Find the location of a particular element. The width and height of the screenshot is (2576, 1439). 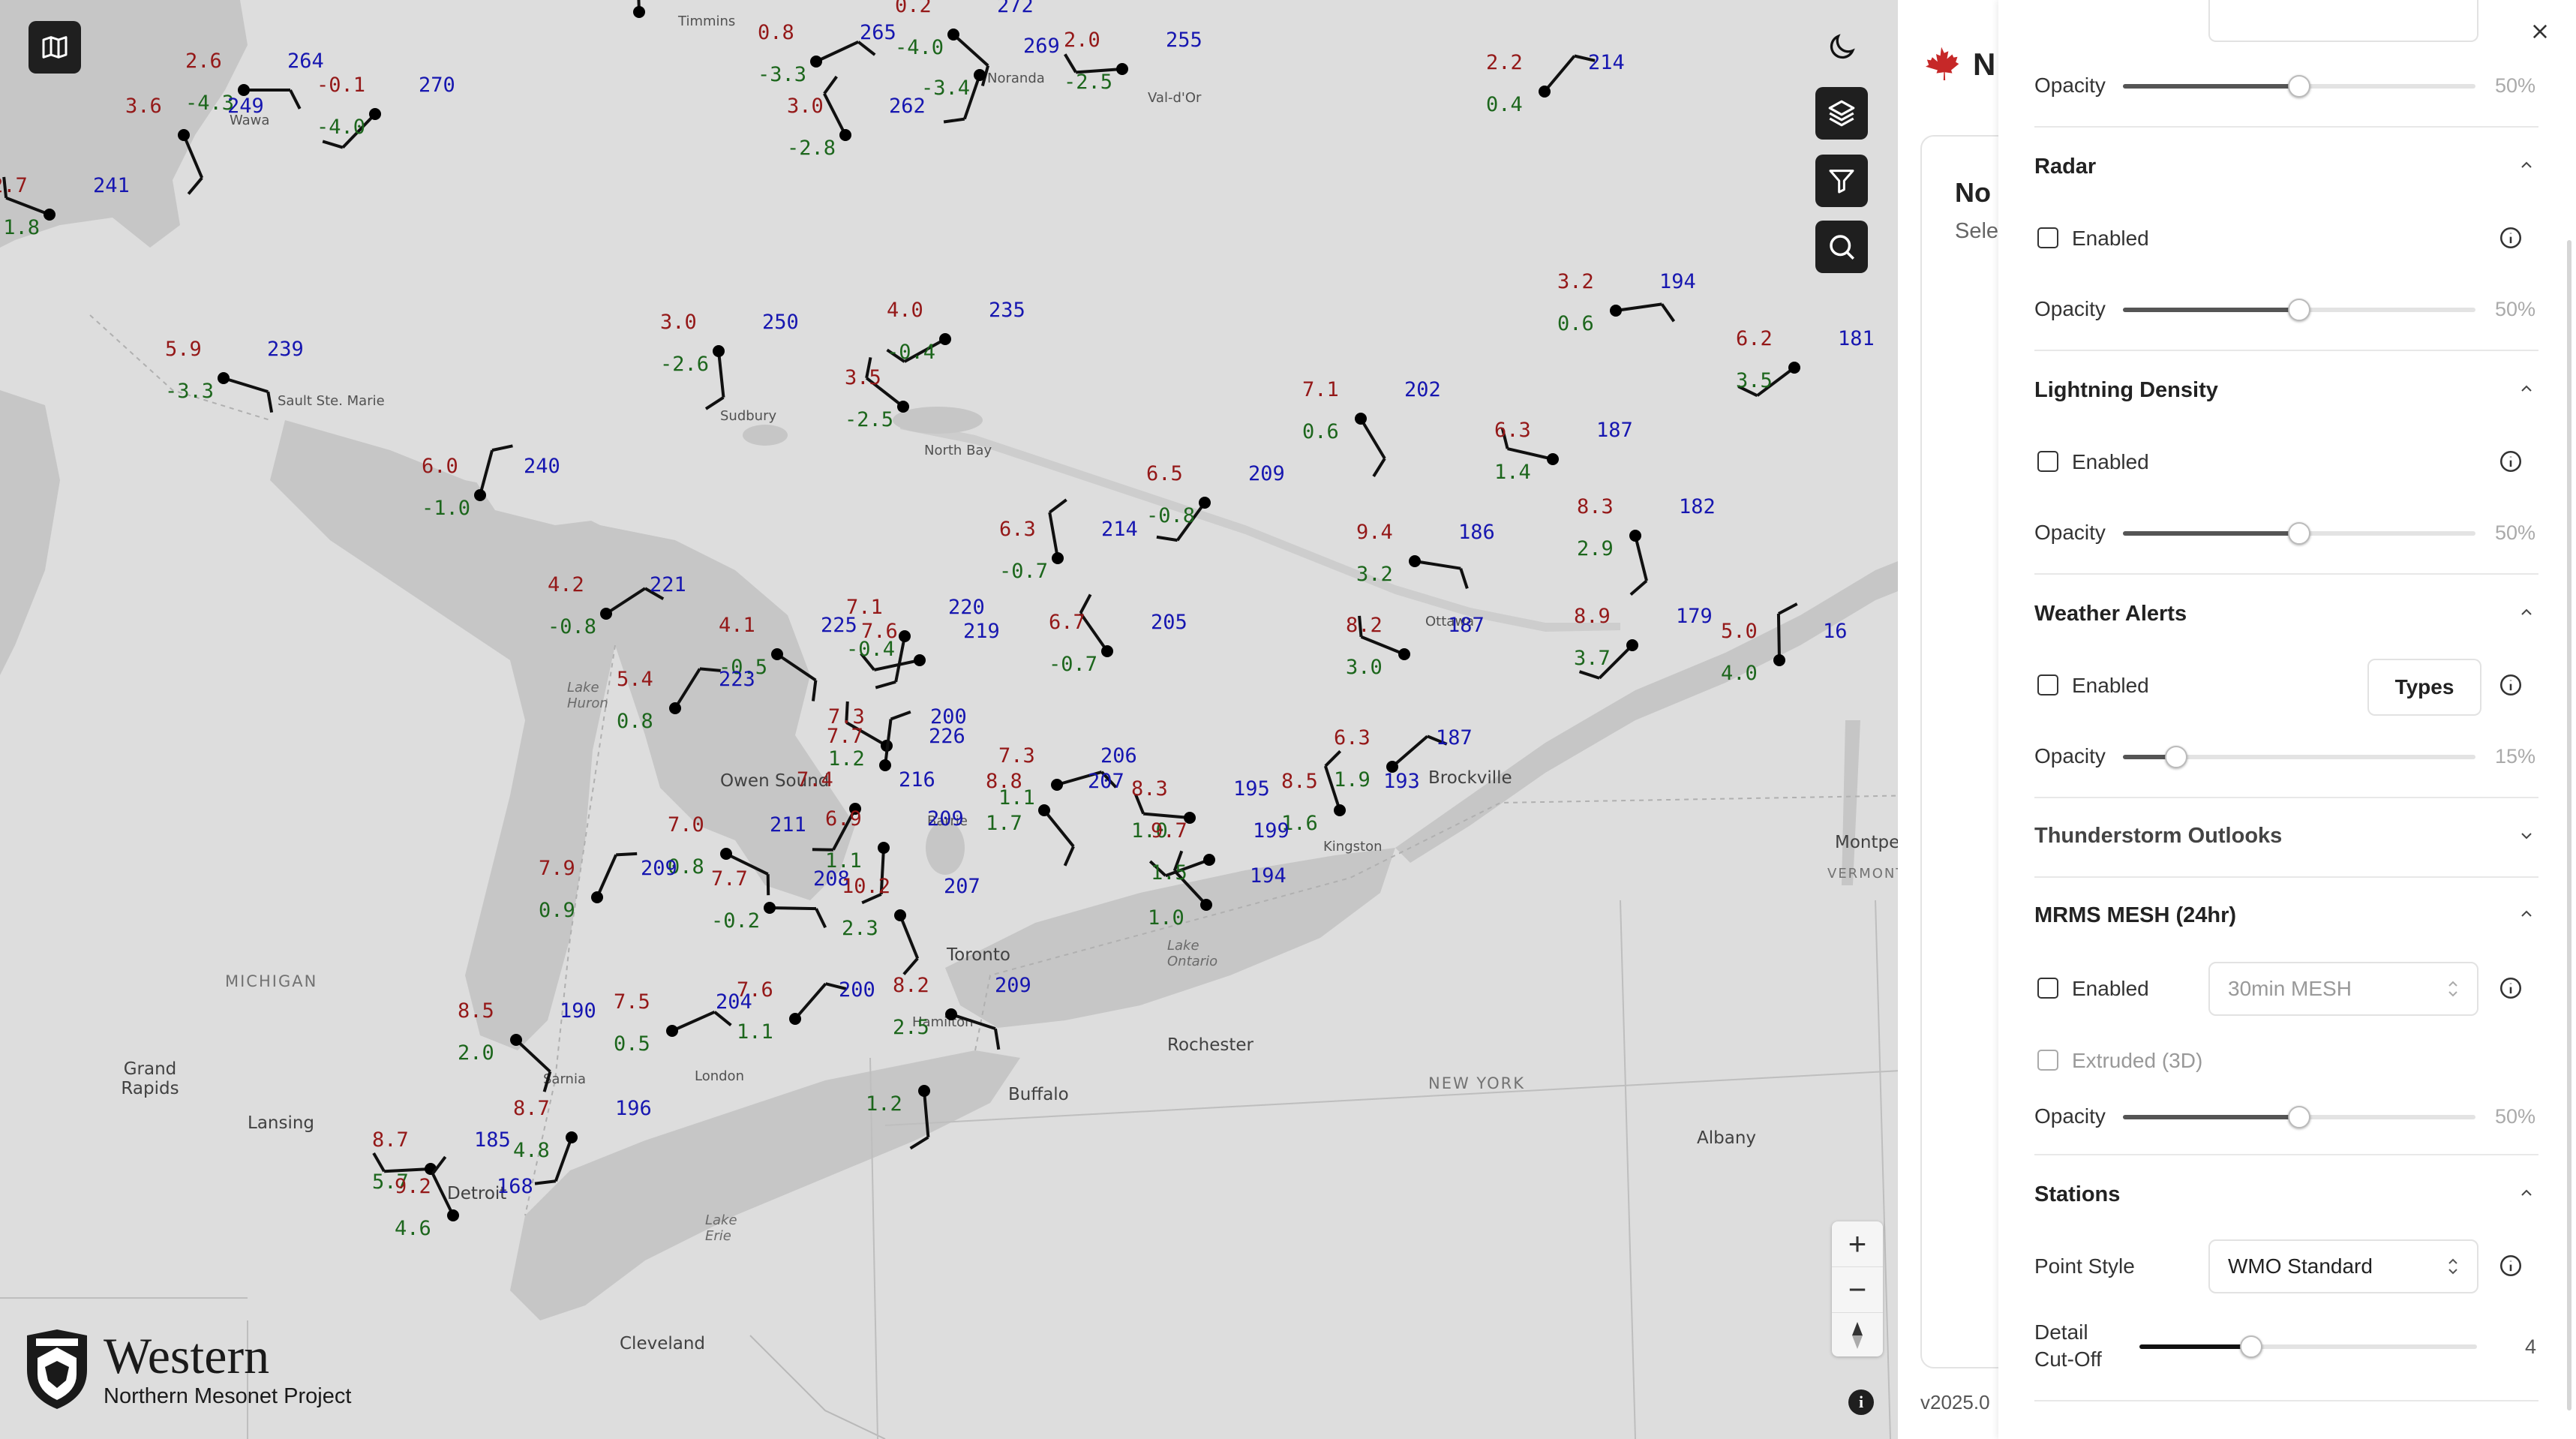

mrms-extruded-checkbox is located at coordinates (2047, 1061).